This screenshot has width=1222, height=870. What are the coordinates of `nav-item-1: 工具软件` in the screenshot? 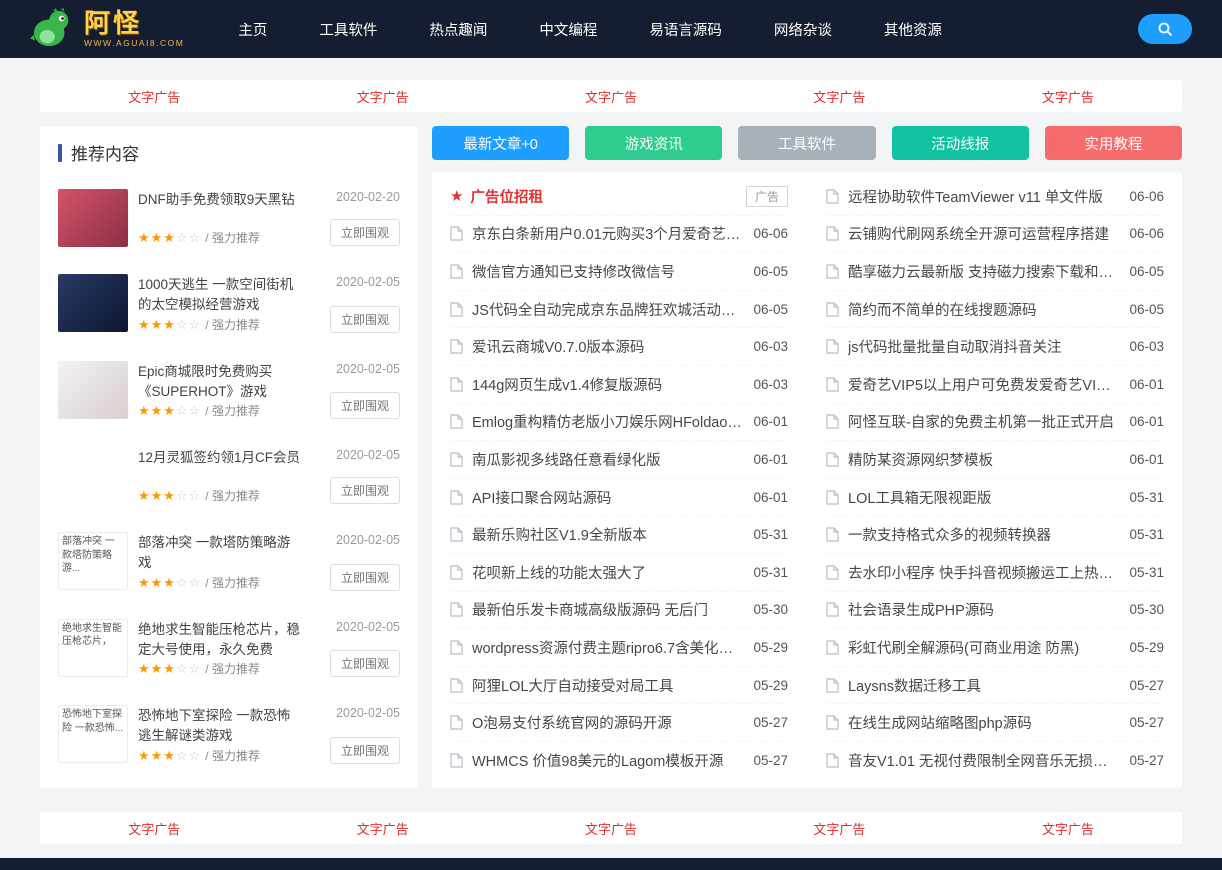 It's located at (348, 29).